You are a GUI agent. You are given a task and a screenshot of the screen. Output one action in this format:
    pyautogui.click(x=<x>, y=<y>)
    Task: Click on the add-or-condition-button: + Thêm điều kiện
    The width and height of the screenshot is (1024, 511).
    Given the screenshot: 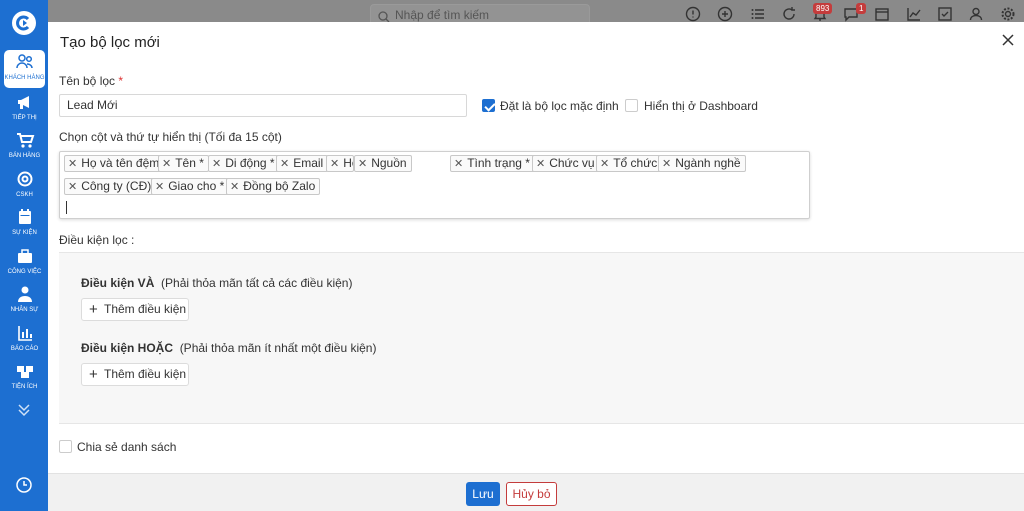 What is the action you would take?
    pyautogui.click(x=135, y=374)
    